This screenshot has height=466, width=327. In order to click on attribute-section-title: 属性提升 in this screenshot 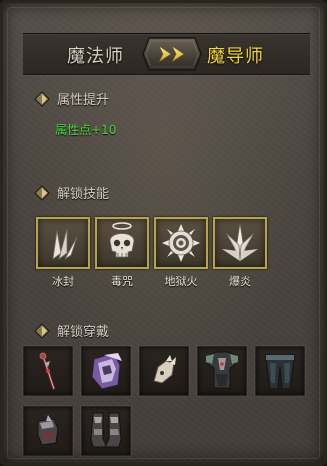, I will do `click(71, 98)`.